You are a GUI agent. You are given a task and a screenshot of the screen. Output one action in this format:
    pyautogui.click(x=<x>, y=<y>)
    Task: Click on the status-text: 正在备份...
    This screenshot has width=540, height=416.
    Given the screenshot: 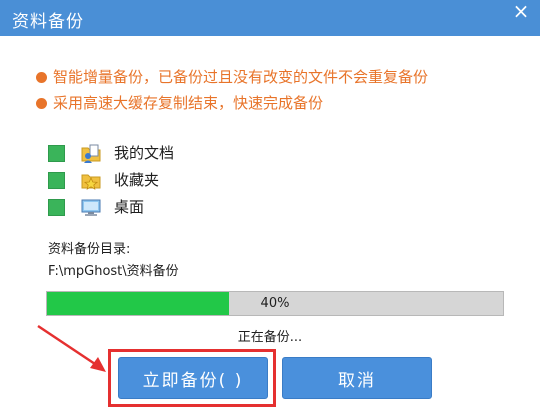 What is the action you would take?
    pyautogui.click(x=270, y=337)
    